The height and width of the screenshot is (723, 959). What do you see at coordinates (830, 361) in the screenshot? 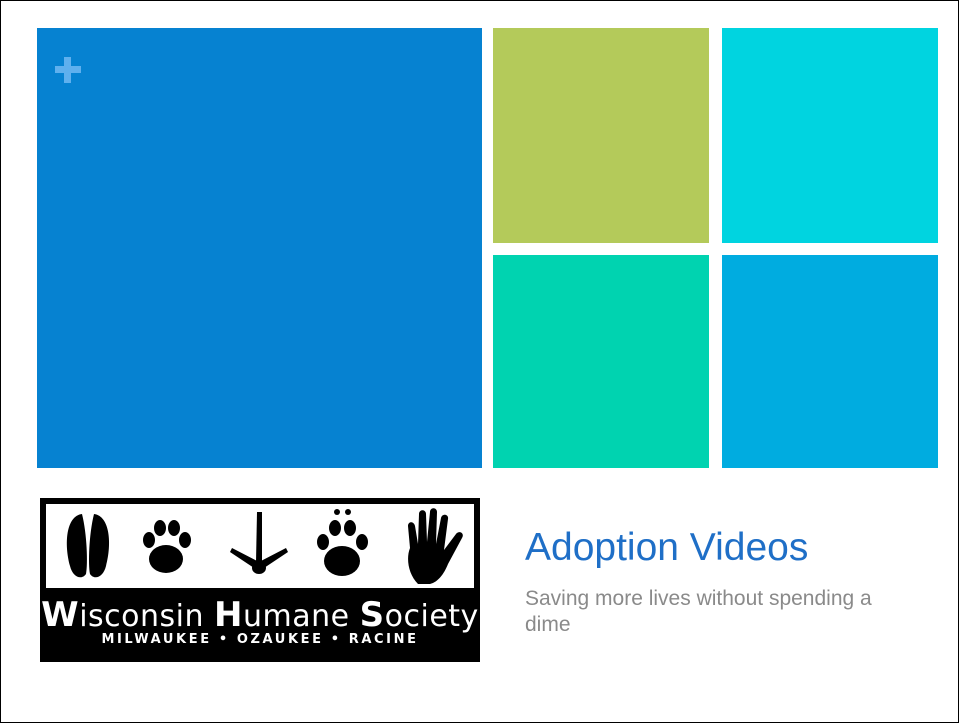
I see `tile-light-blue` at bounding box center [830, 361].